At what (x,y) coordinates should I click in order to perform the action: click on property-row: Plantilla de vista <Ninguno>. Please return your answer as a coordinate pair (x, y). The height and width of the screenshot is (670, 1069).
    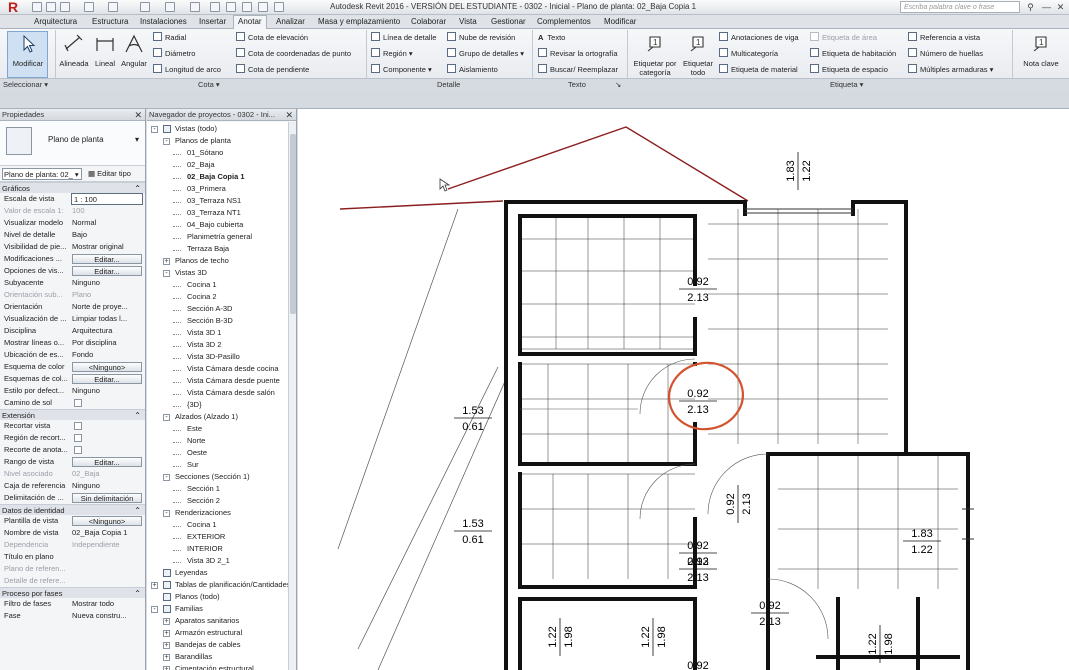
    Looking at the image, I should click on (72, 521).